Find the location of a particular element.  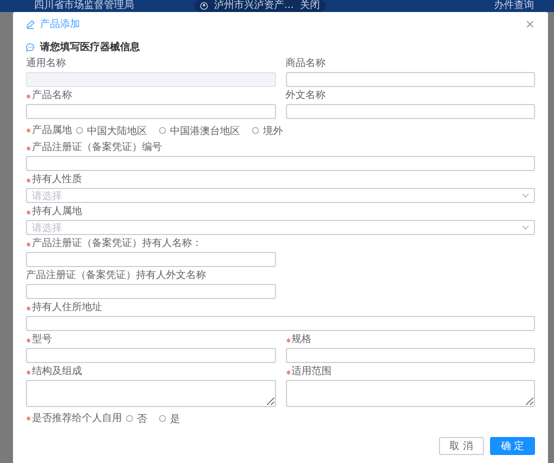

pen-icon is located at coordinates (30, 24).